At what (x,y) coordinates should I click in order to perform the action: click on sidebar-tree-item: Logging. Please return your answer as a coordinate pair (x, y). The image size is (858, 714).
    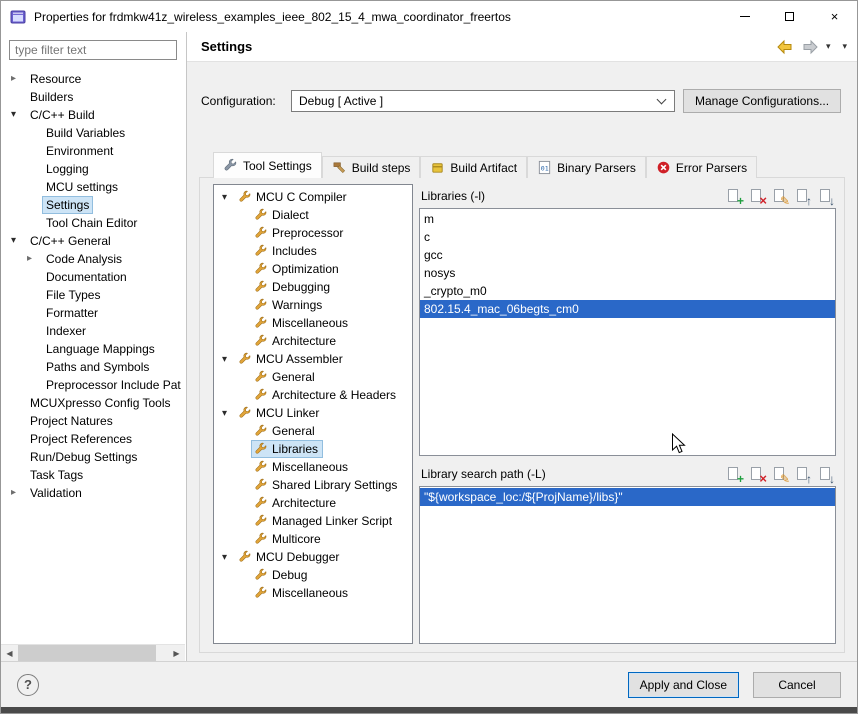
    Looking at the image, I should click on (93, 169).